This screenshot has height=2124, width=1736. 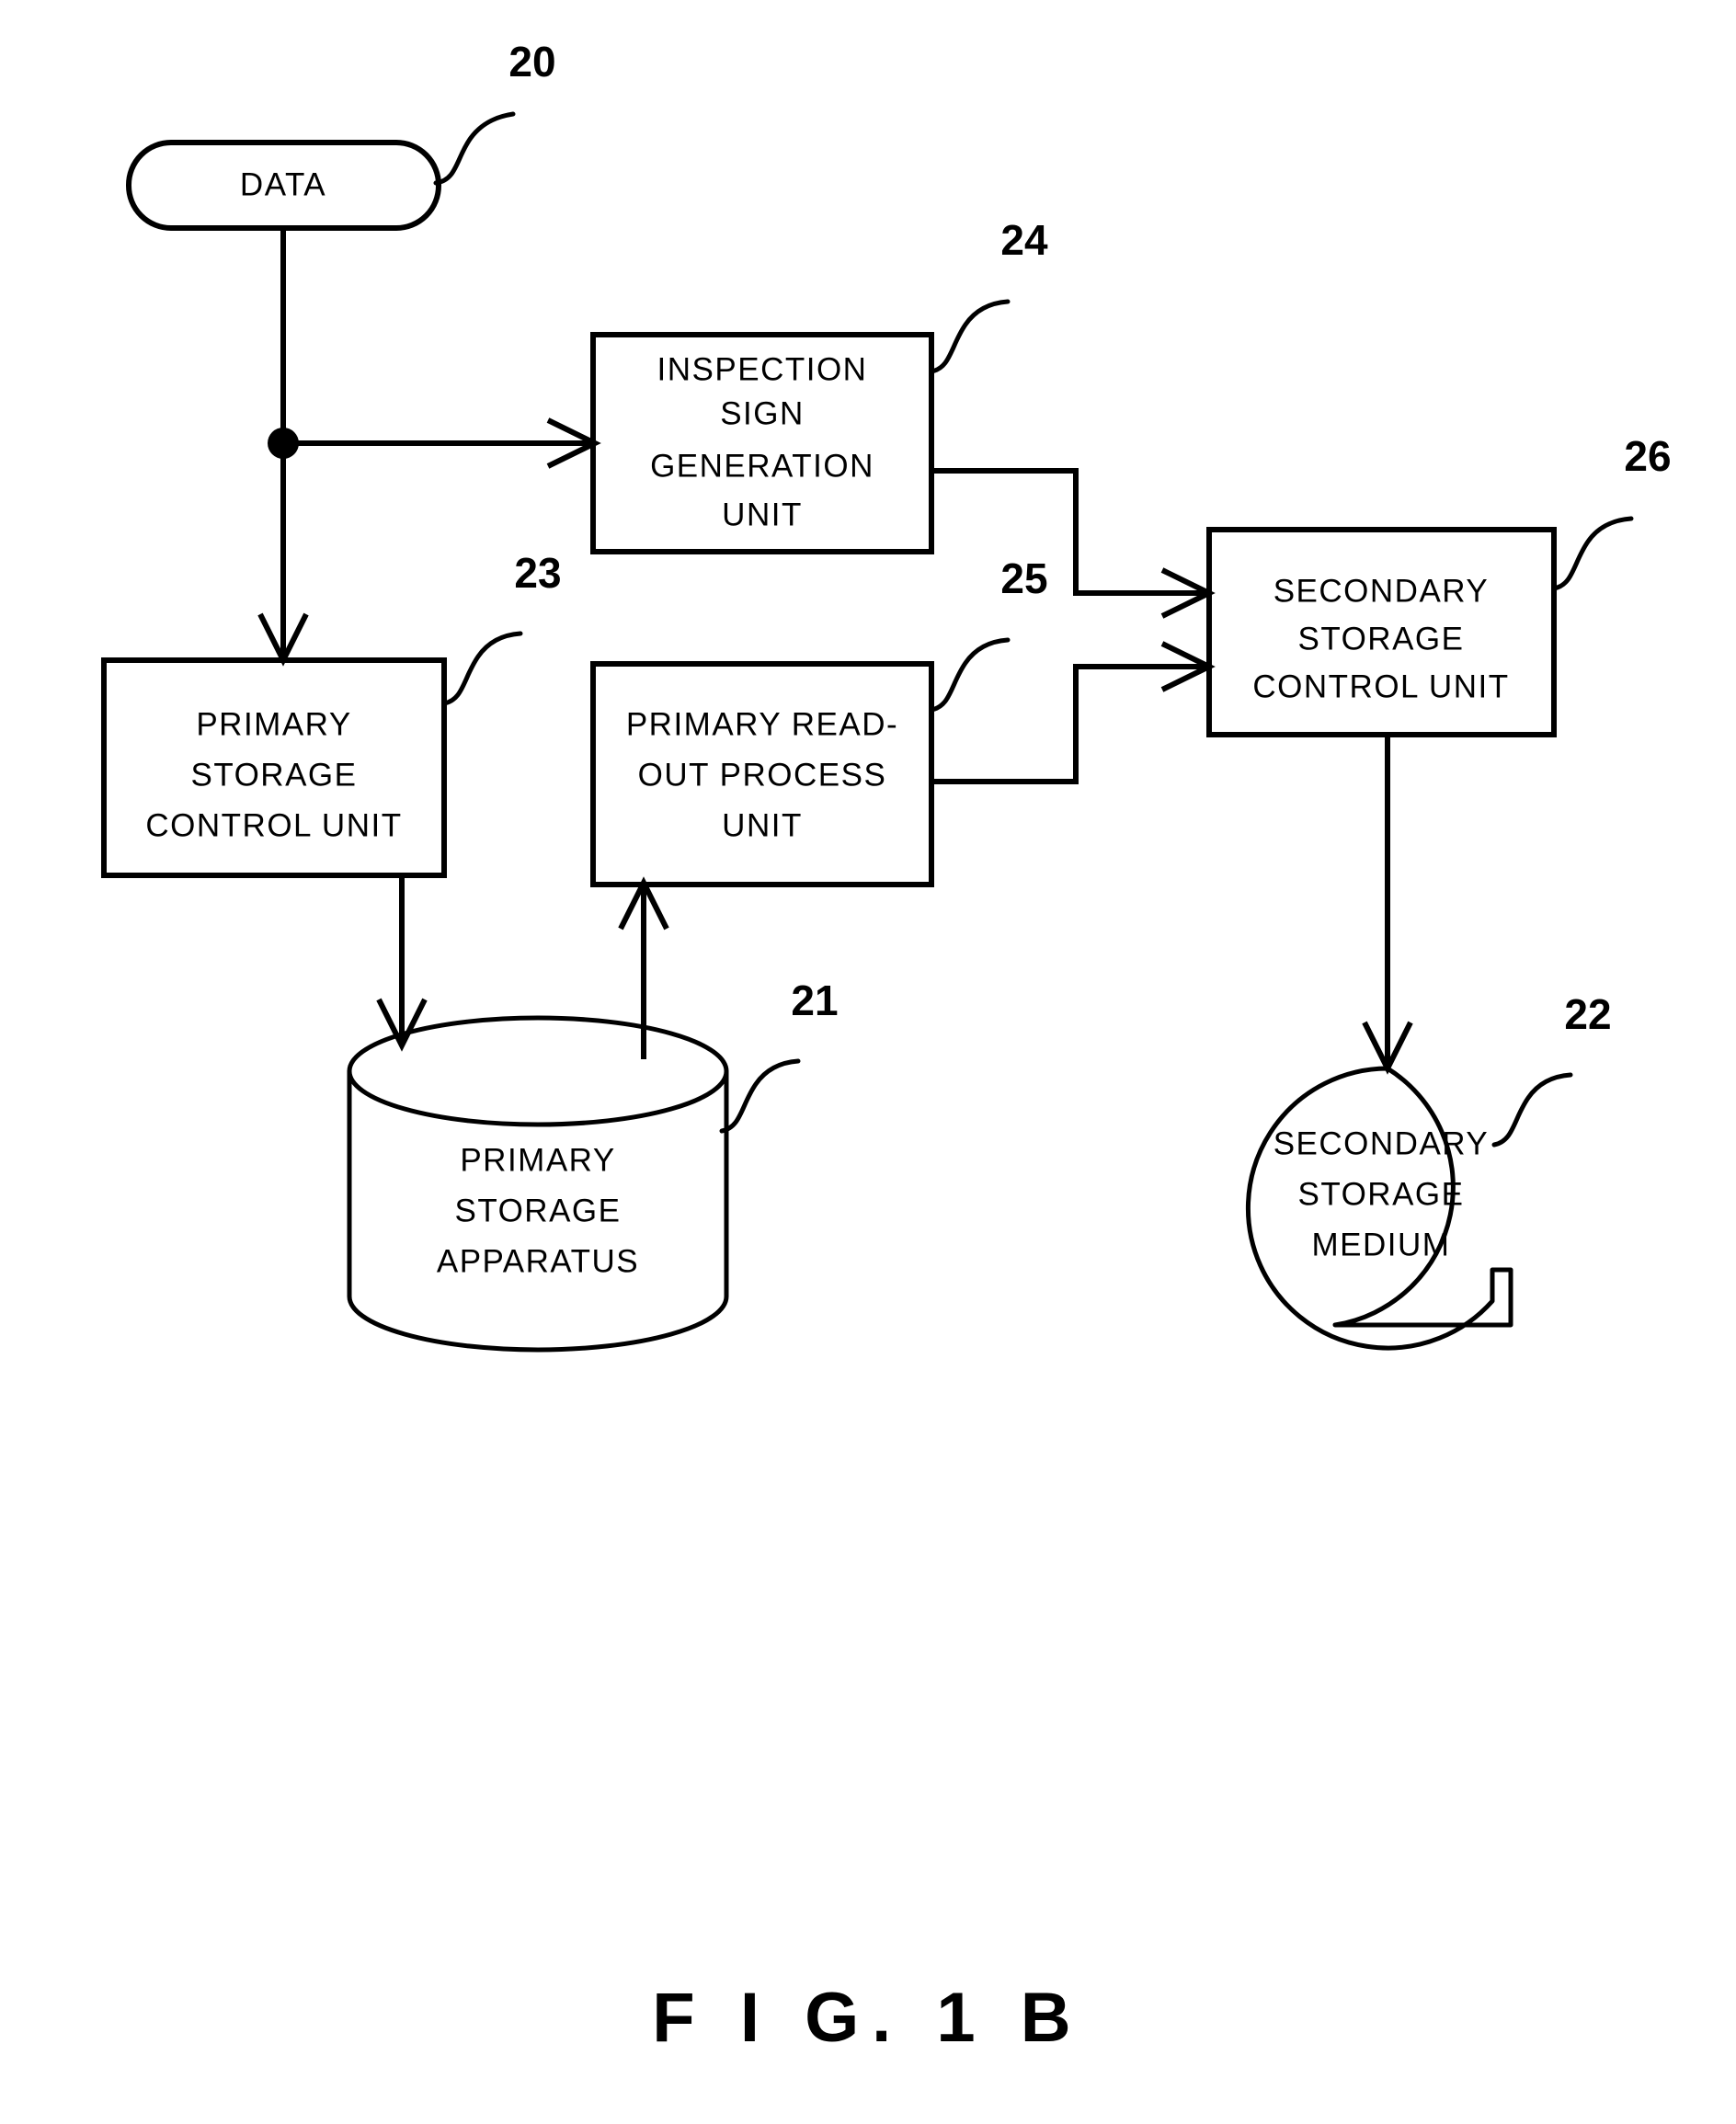 I want to click on secondary-storage-medium-label-line3: MEDIUM, so click(x=1381, y=1244).